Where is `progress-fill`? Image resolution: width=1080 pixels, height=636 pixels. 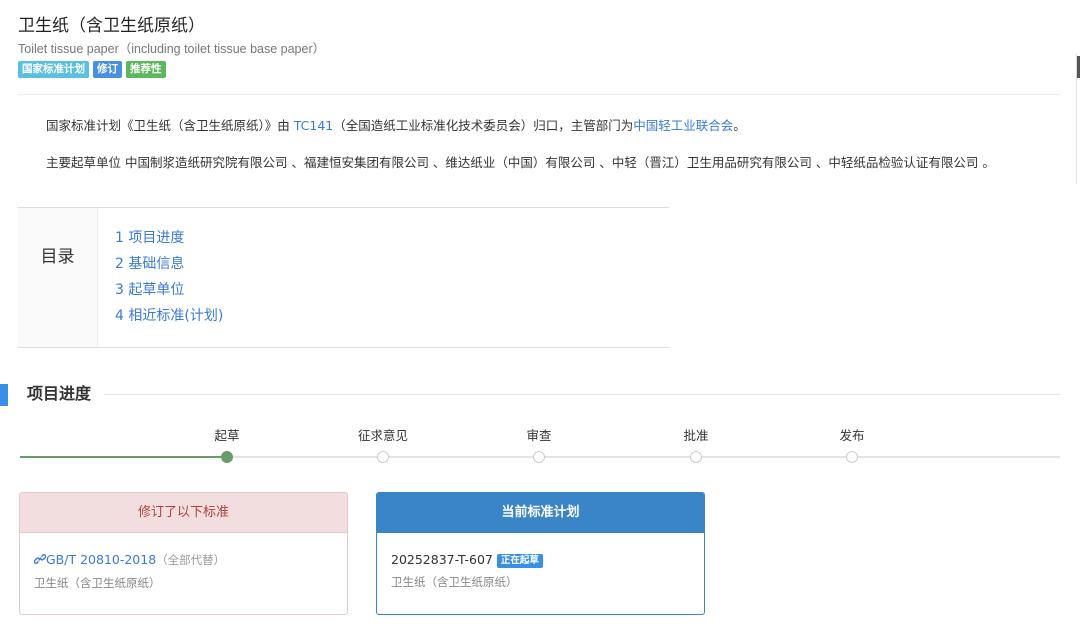 progress-fill is located at coordinates (123, 457).